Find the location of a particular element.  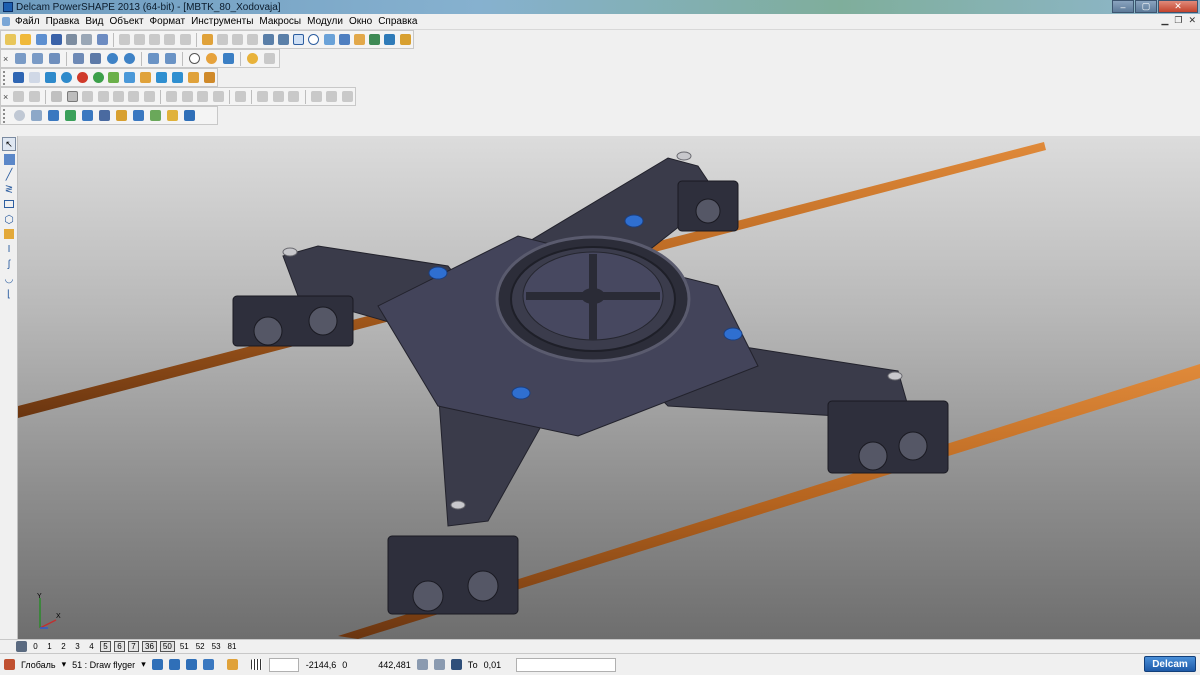

workplane-status-icon is located at coordinates (9, 664).